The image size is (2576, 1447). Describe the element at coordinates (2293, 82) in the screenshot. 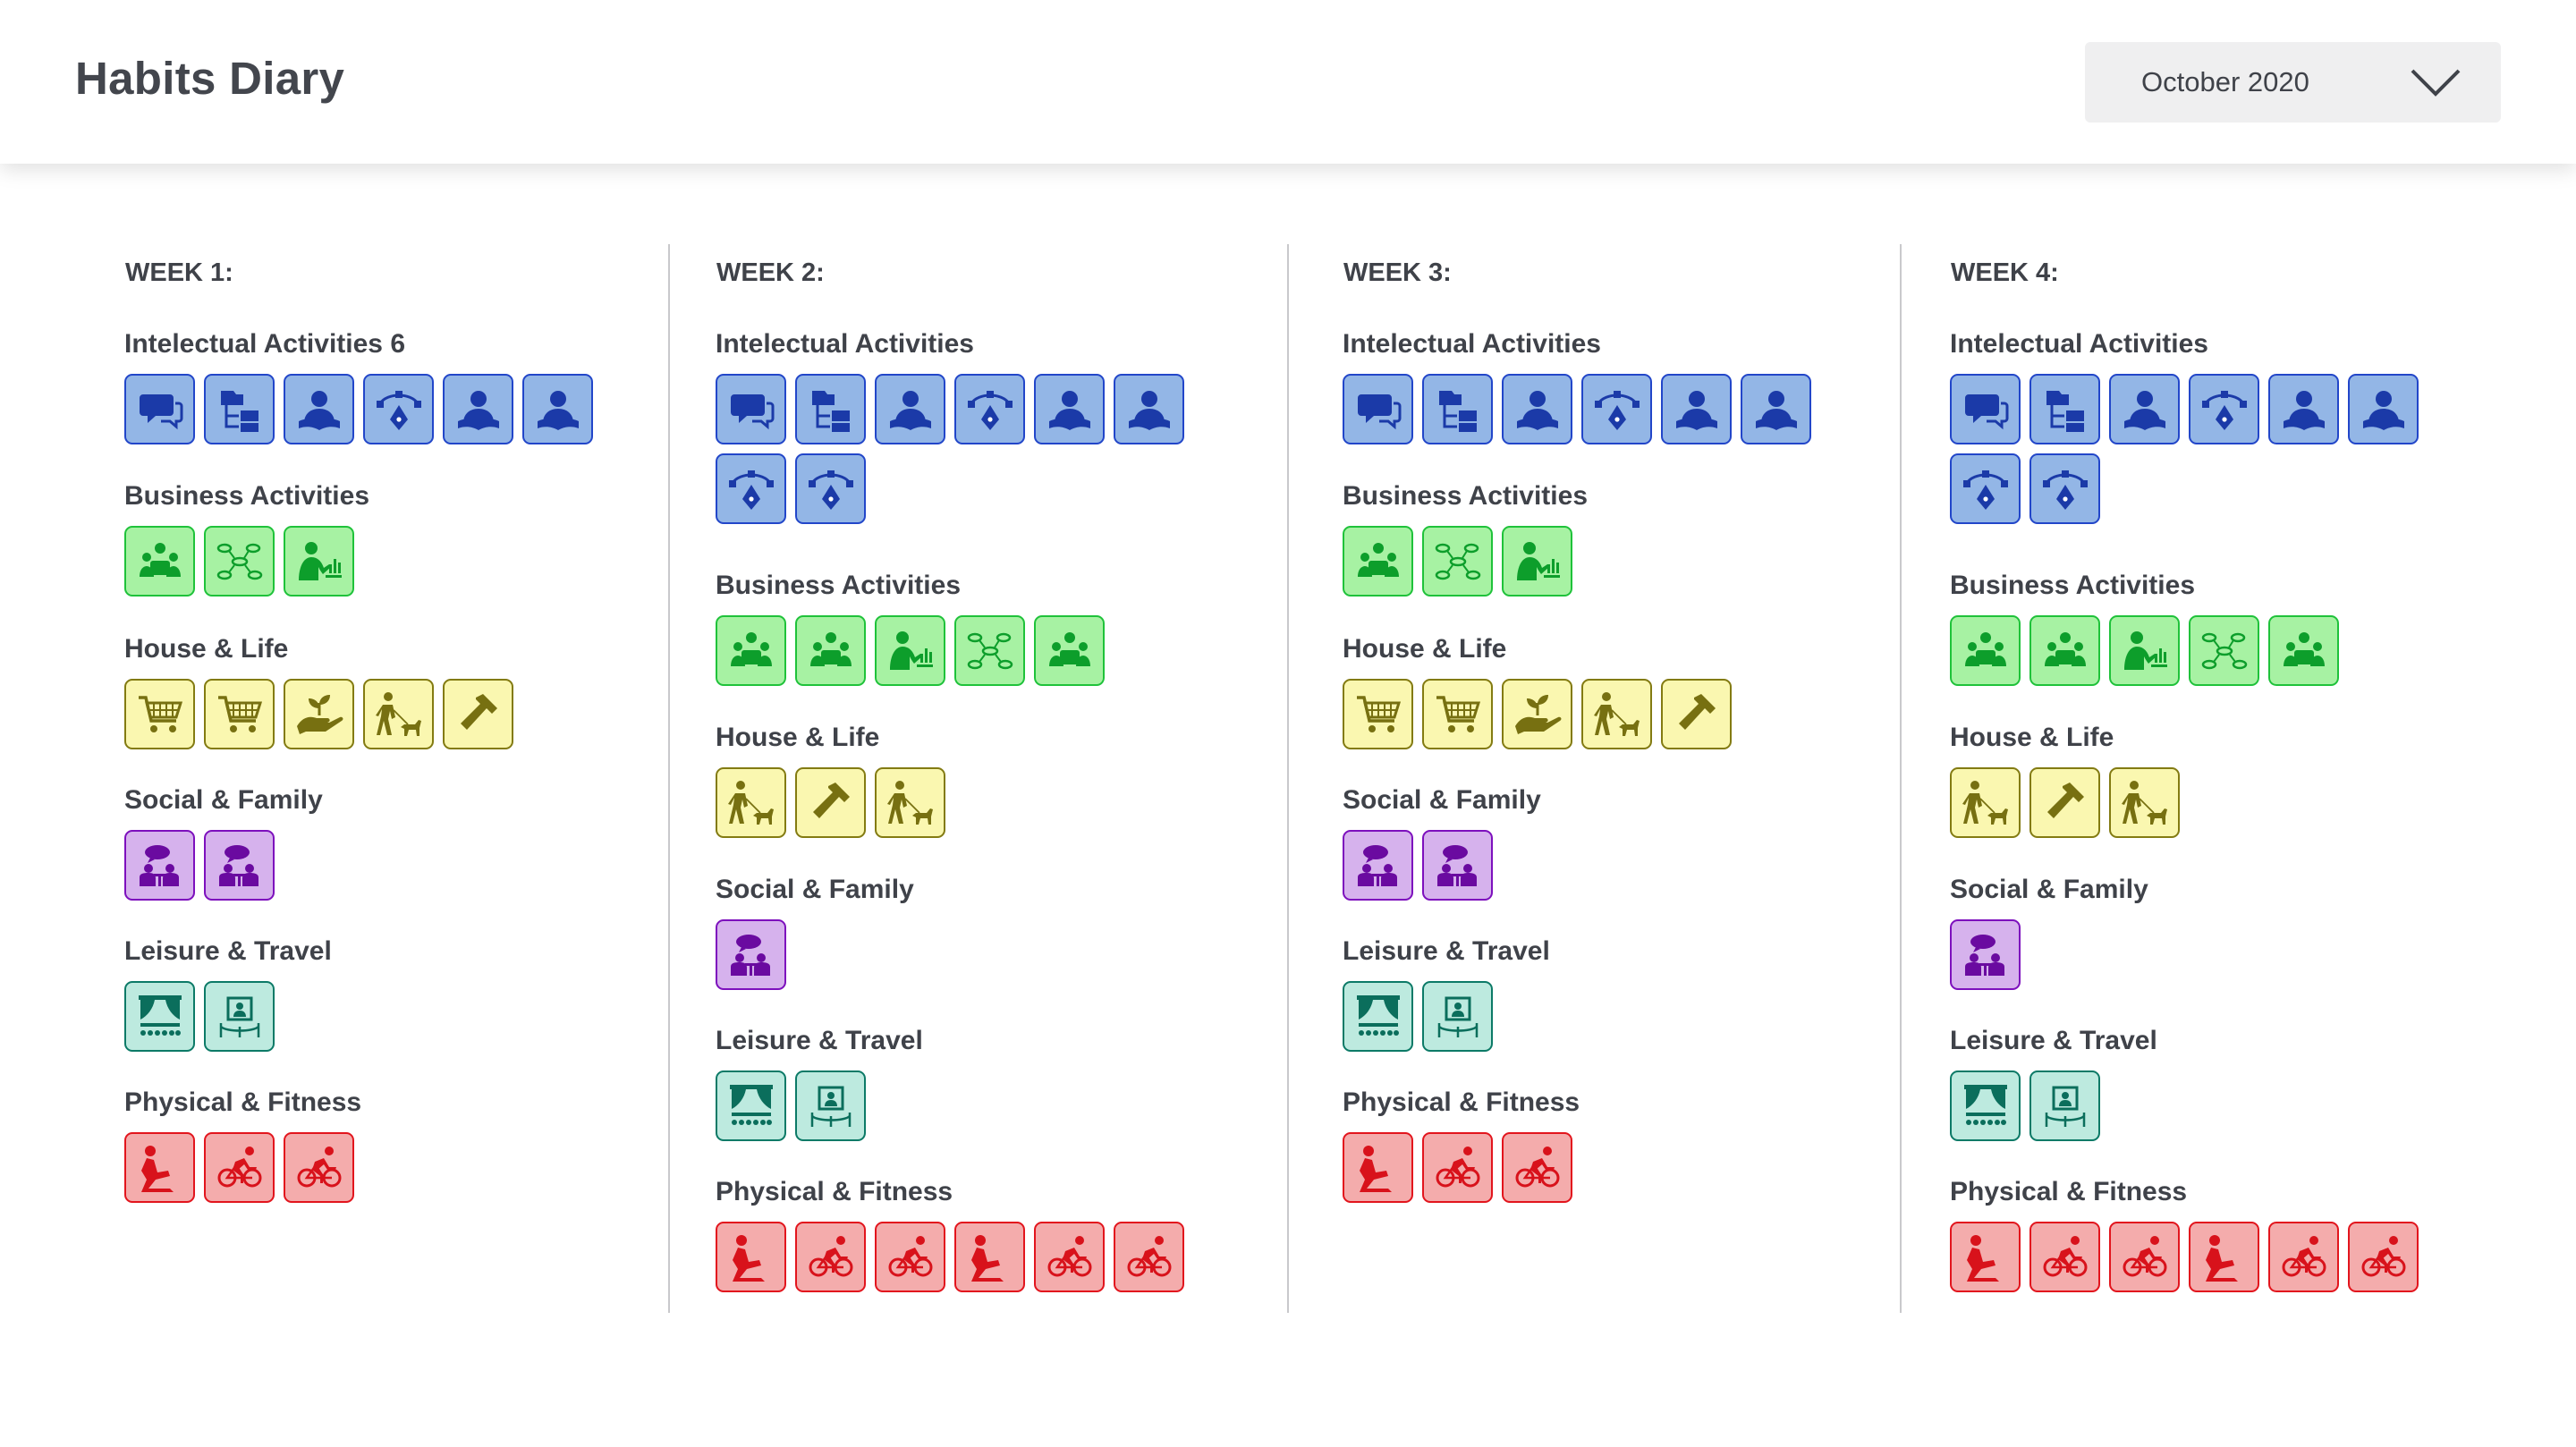

I see `month-select: October 2020` at that location.